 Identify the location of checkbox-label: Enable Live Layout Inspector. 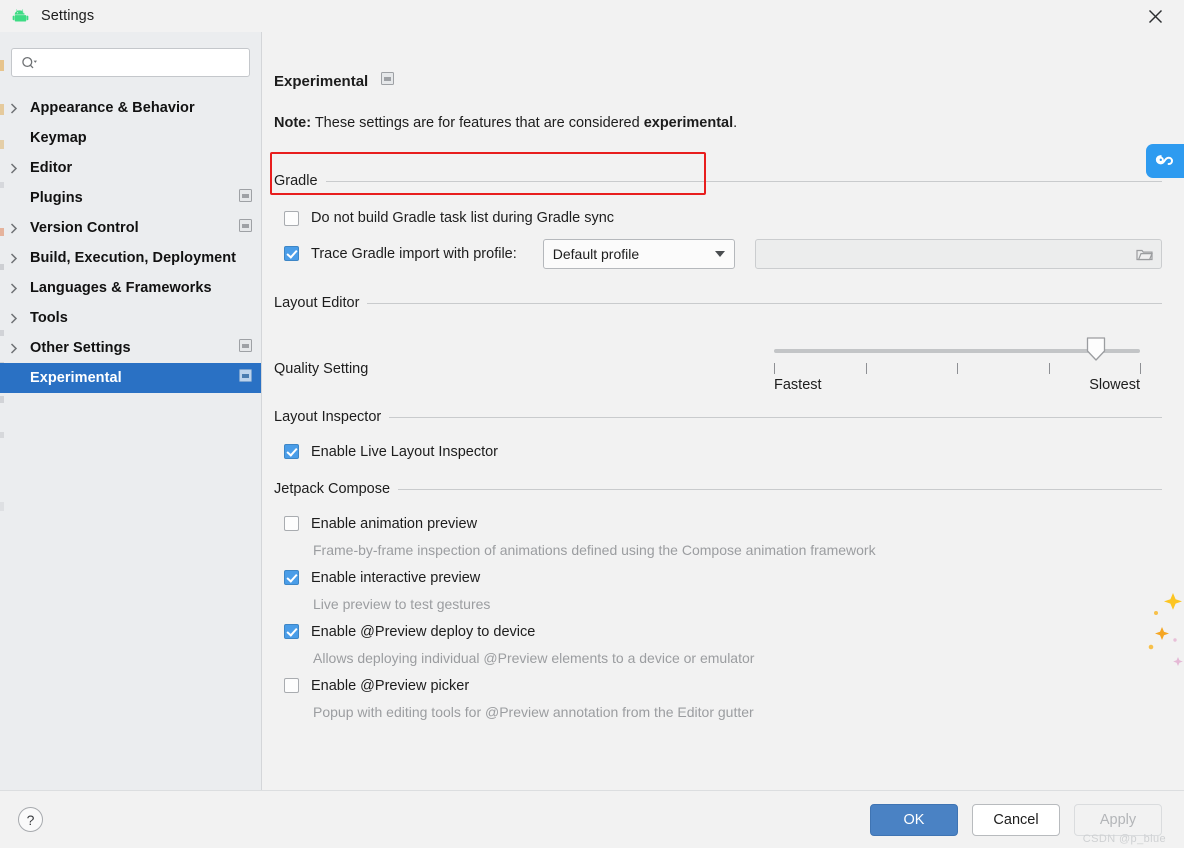
(405, 451).